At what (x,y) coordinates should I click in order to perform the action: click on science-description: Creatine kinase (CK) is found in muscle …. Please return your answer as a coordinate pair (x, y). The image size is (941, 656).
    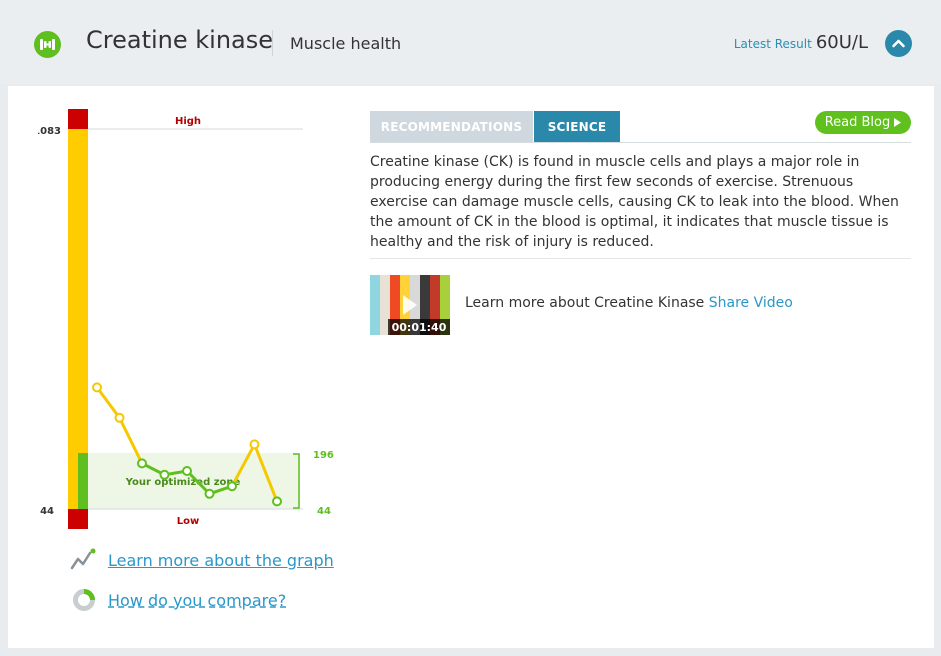
    Looking at the image, I should click on (634, 202).